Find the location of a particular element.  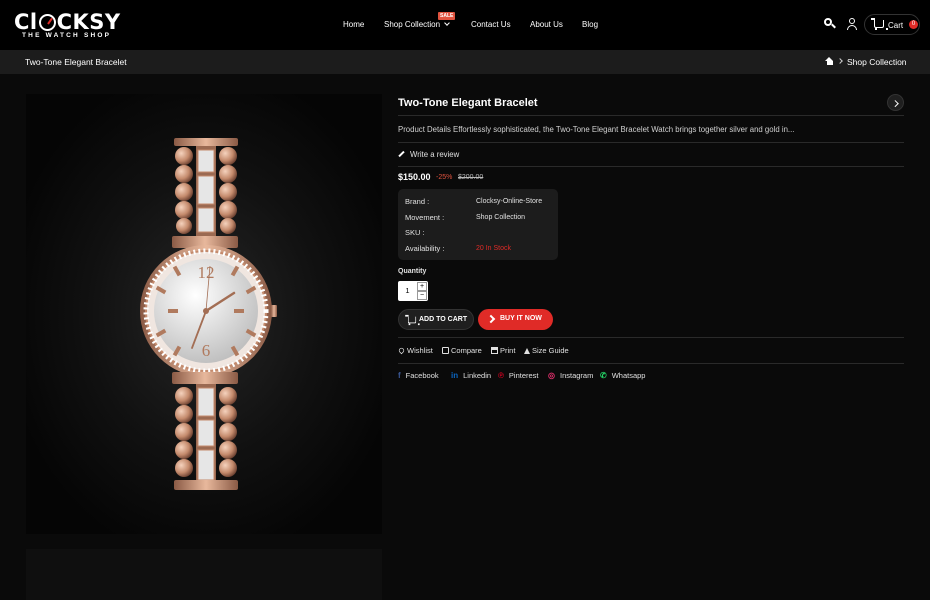

clock-icon is located at coordinates (47, 22).